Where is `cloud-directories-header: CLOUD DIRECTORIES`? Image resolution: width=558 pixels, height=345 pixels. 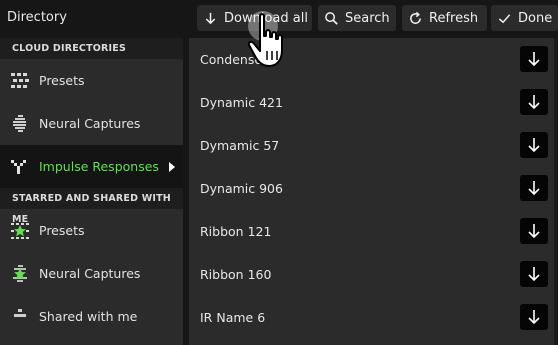 cloud-directories-header: CLOUD DIRECTORIES is located at coordinates (91, 48).